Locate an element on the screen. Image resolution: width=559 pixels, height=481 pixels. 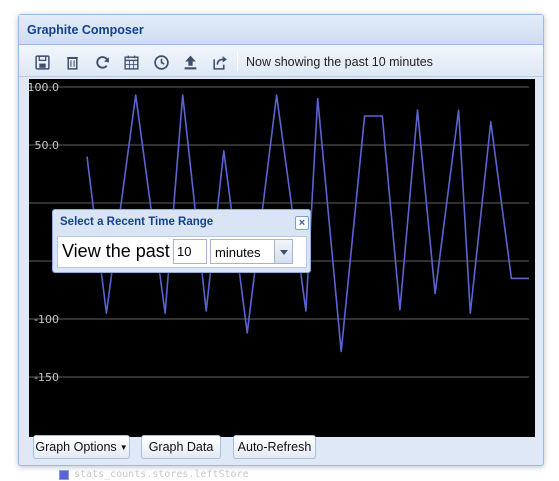
save-icon is located at coordinates (42, 62).